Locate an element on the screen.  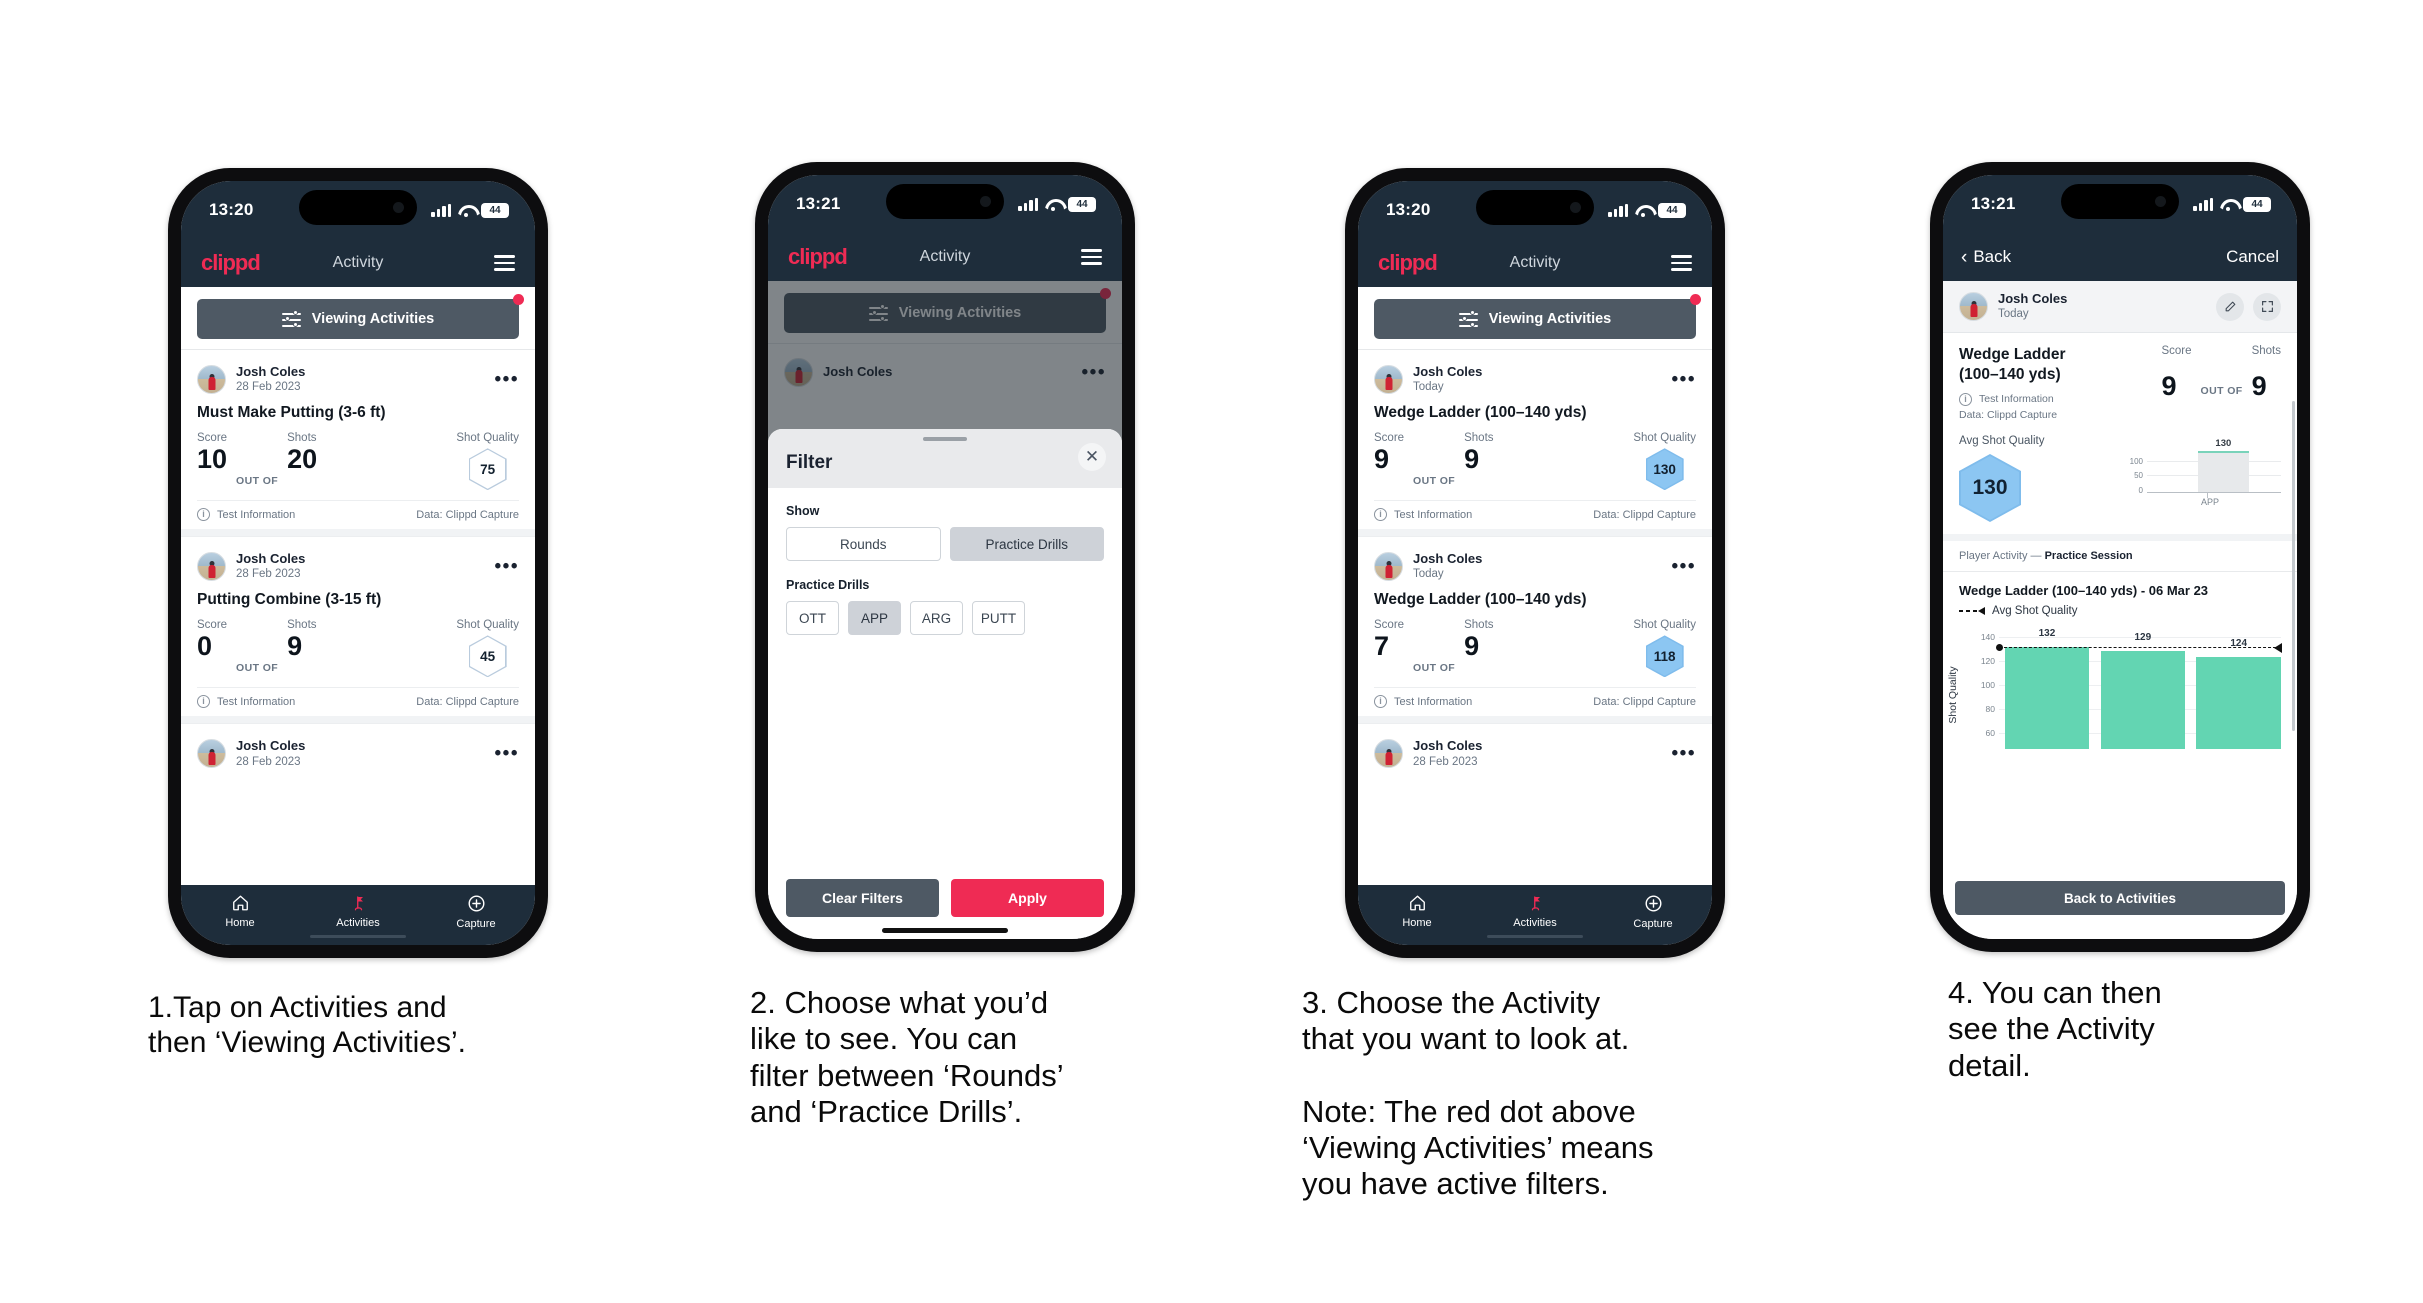
show-label: Show is located at coordinates (803, 511).